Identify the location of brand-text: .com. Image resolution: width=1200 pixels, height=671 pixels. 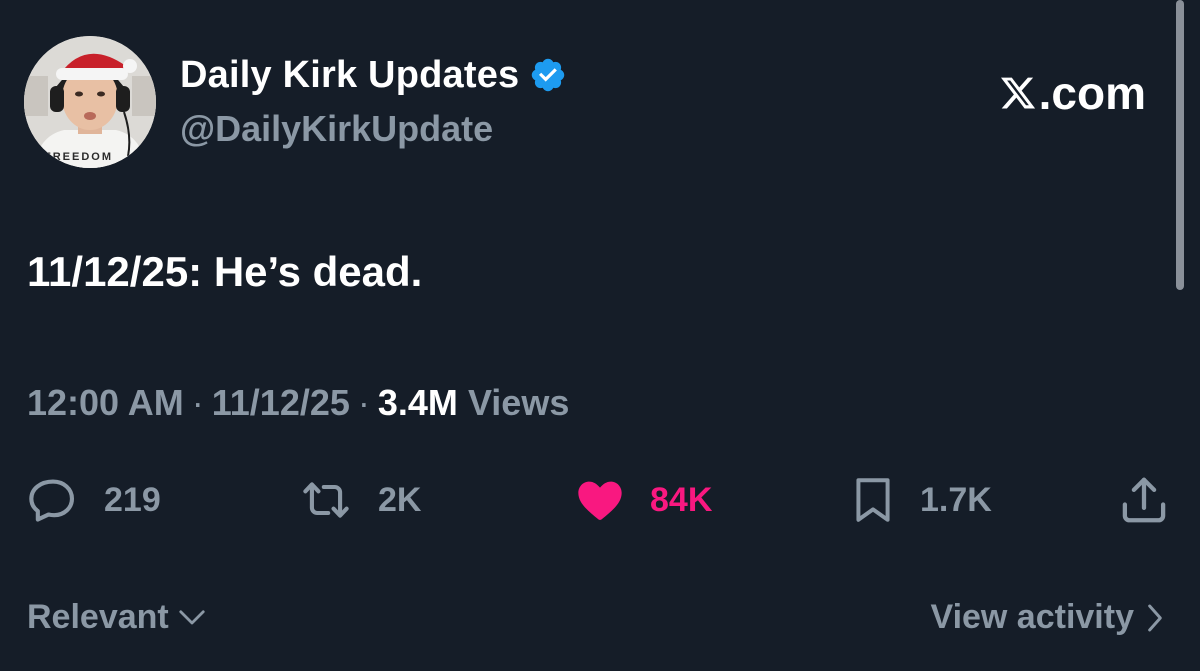
(1092, 93).